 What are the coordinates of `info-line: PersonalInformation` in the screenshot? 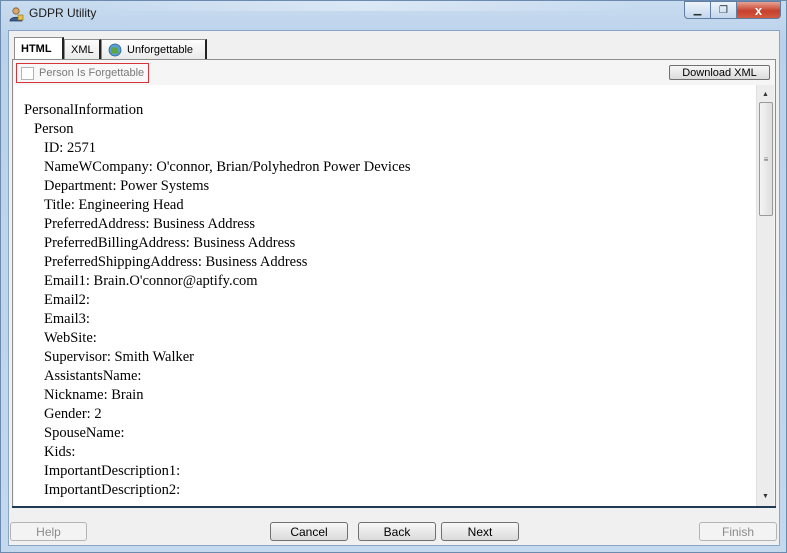 It's located at (84, 110).